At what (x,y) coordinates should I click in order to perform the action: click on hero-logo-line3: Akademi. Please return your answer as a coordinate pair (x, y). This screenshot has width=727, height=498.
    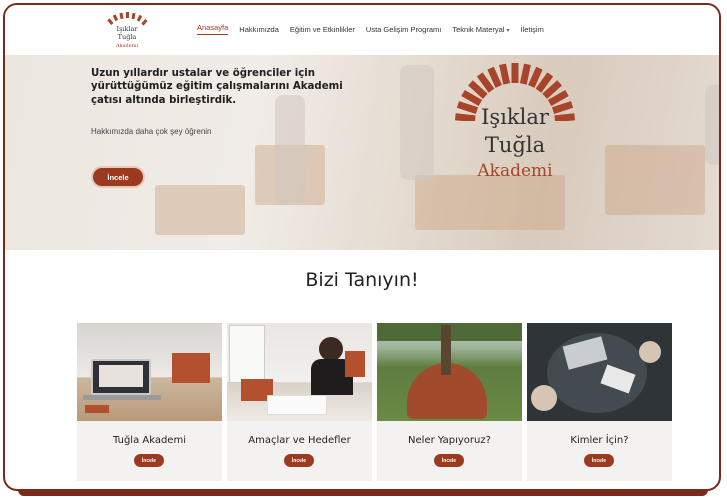
    Looking at the image, I should click on (515, 171).